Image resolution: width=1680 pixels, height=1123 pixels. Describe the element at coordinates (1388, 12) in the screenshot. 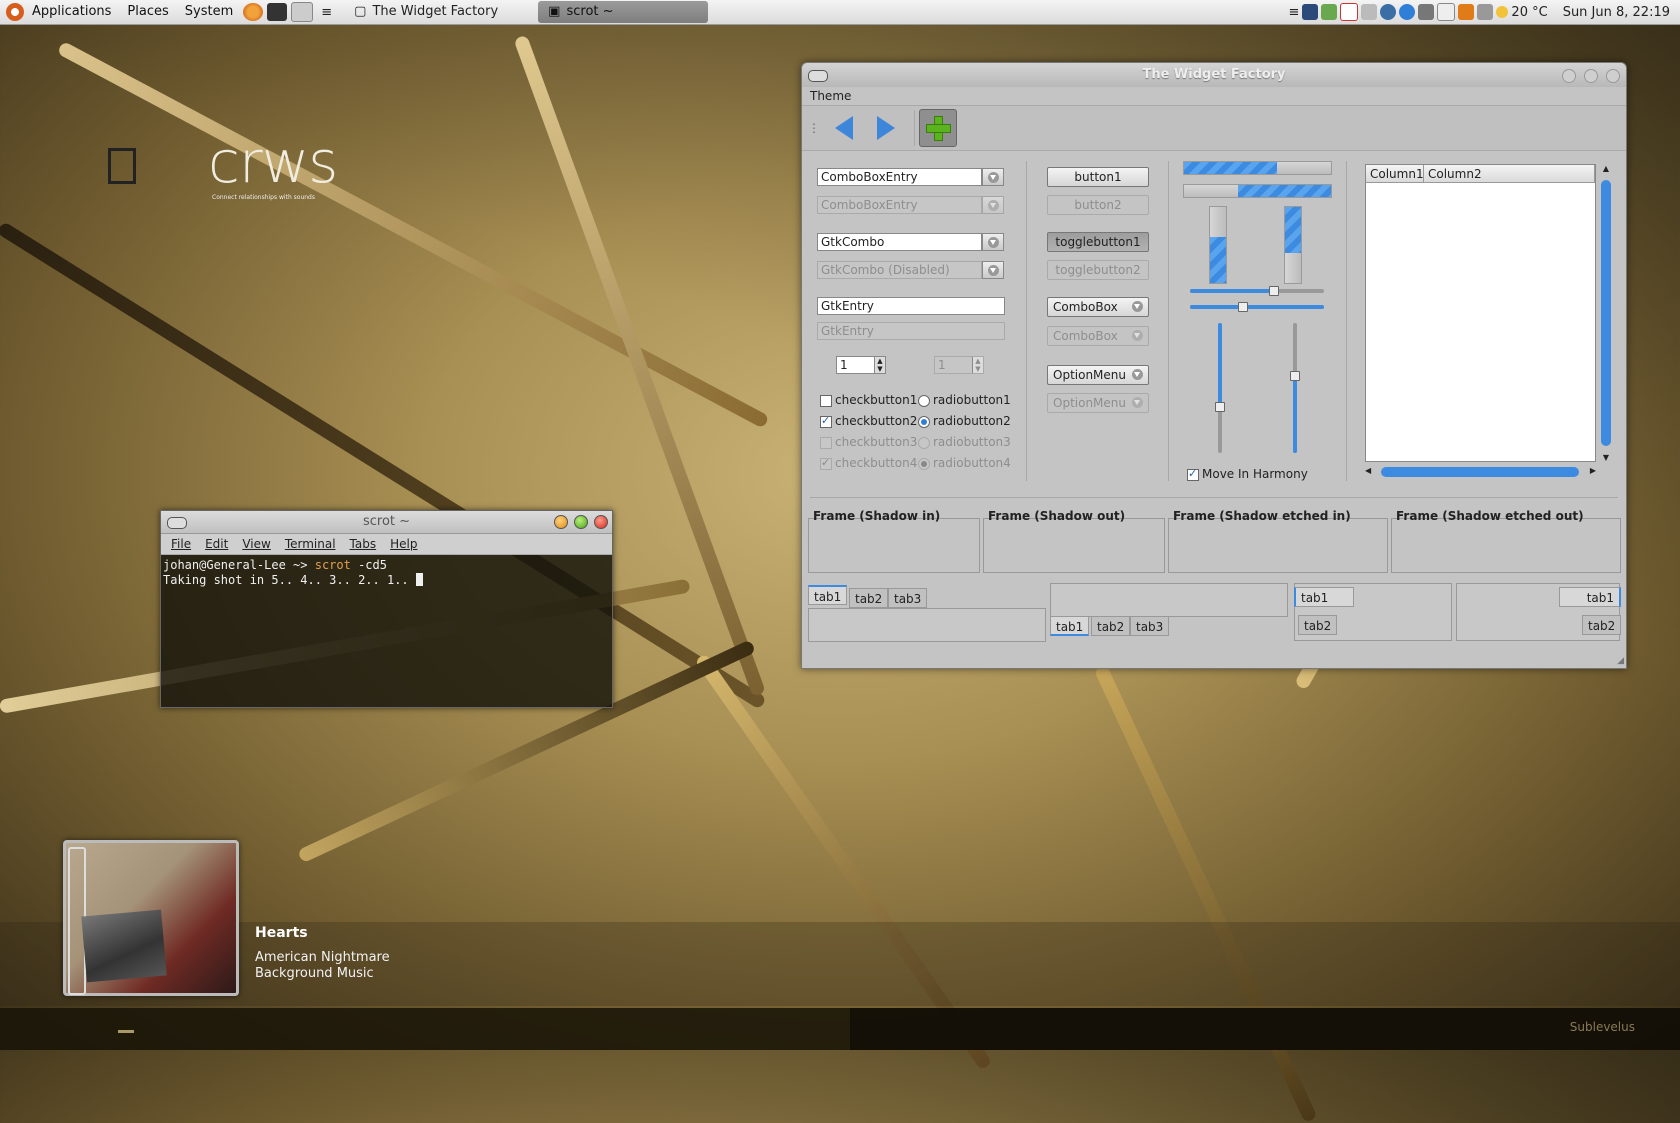

I see `globe-icon` at that location.